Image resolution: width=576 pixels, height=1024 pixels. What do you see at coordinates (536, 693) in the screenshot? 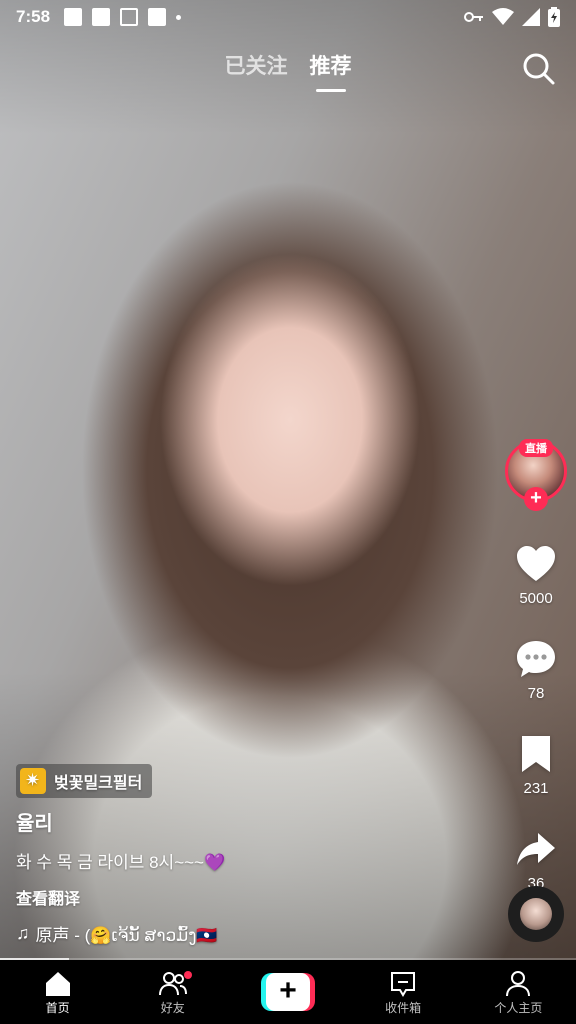
I see `comment-count: 78` at bounding box center [536, 693].